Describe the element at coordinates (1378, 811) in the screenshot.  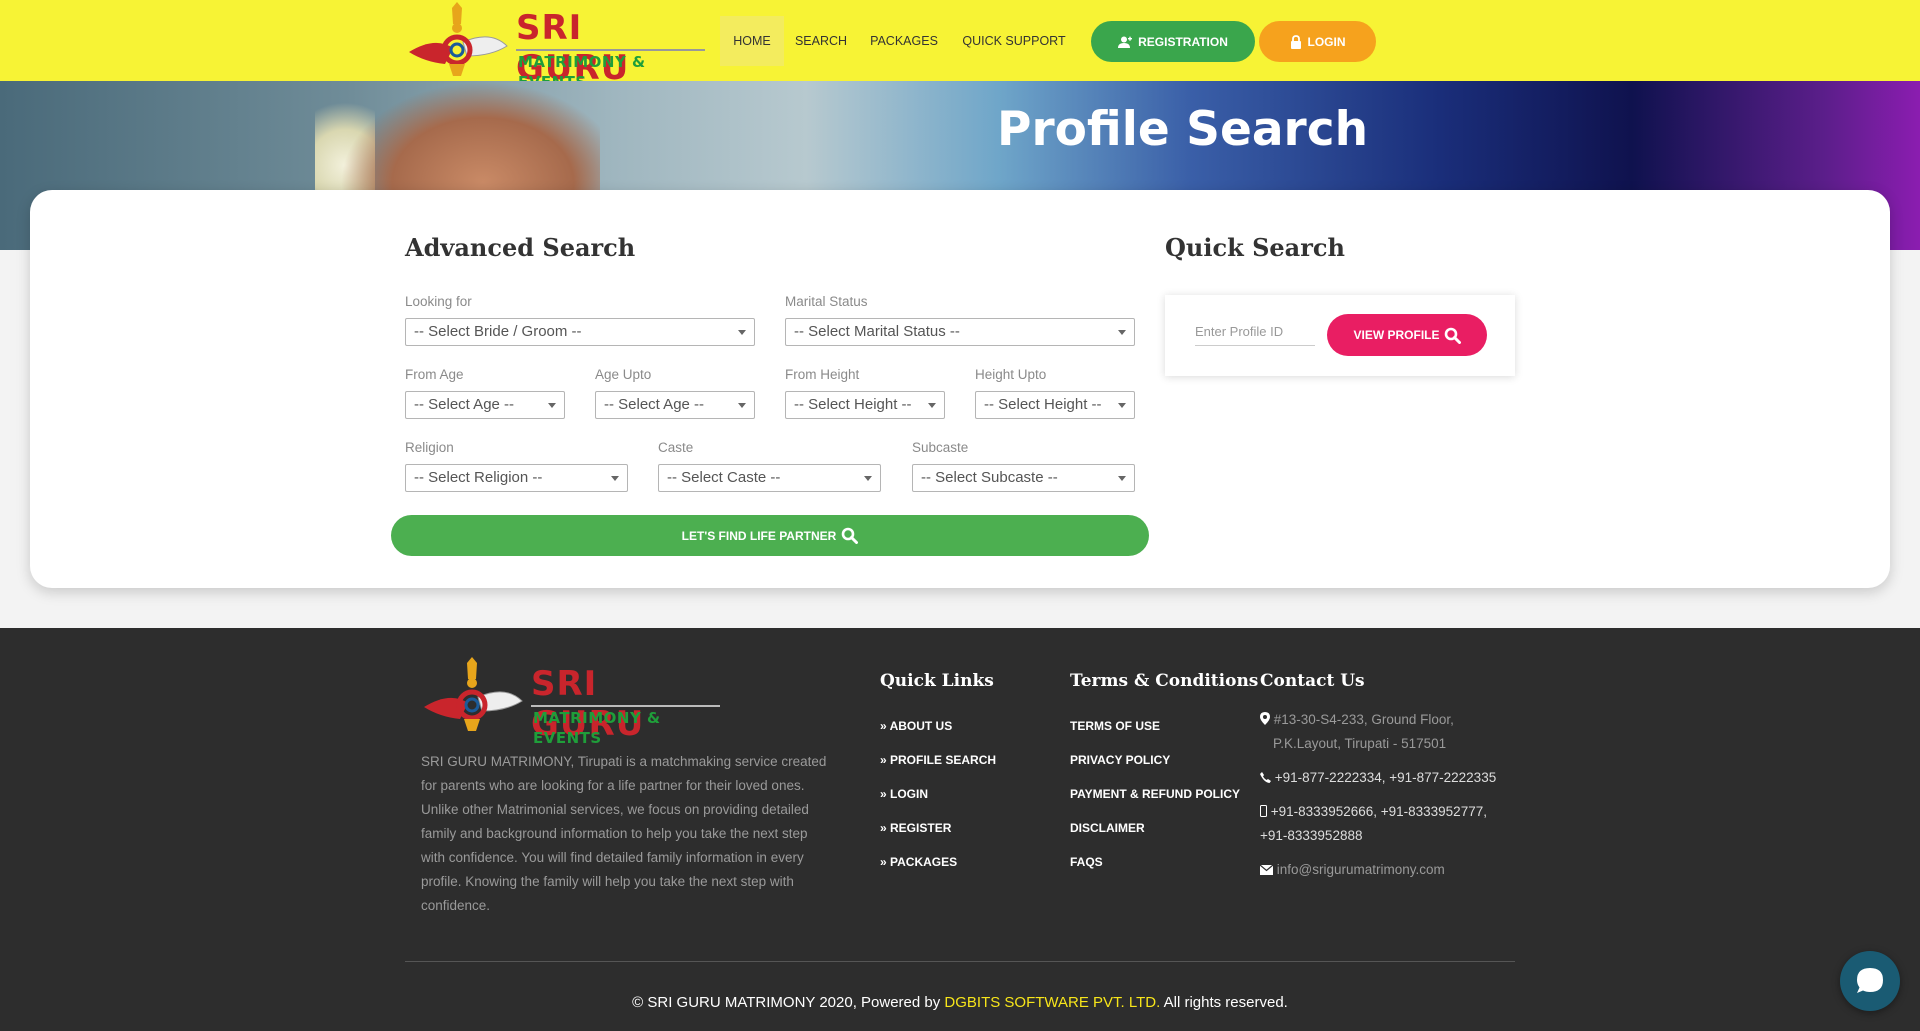
I see `contact-mobiles-text: +91-8333952666, +91-8333952777,` at that location.